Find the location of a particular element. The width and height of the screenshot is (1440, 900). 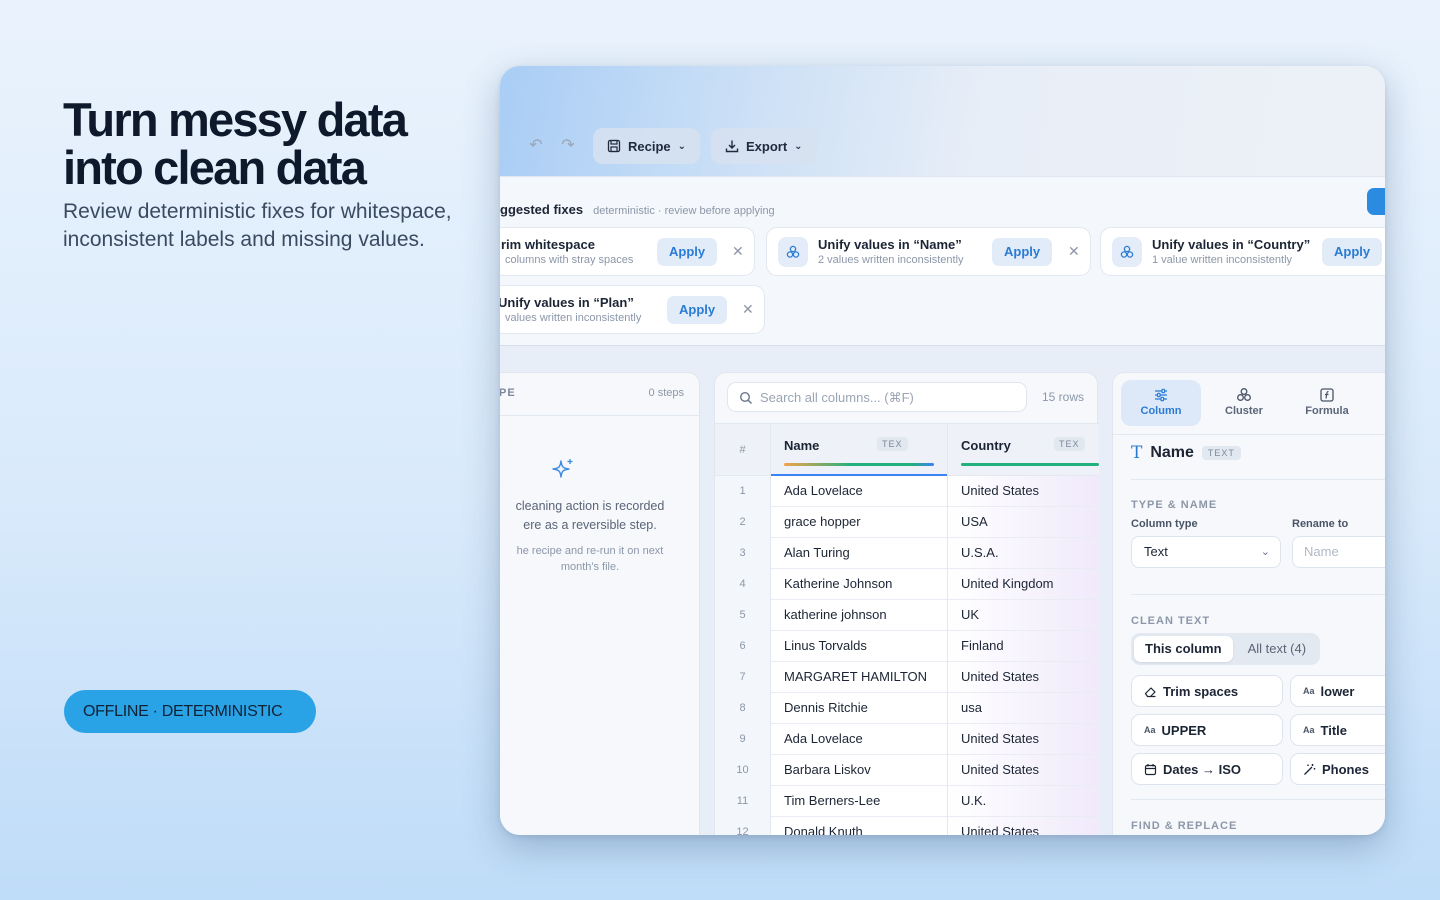

tab-cluster: Cluster is located at coordinates (1244, 403).